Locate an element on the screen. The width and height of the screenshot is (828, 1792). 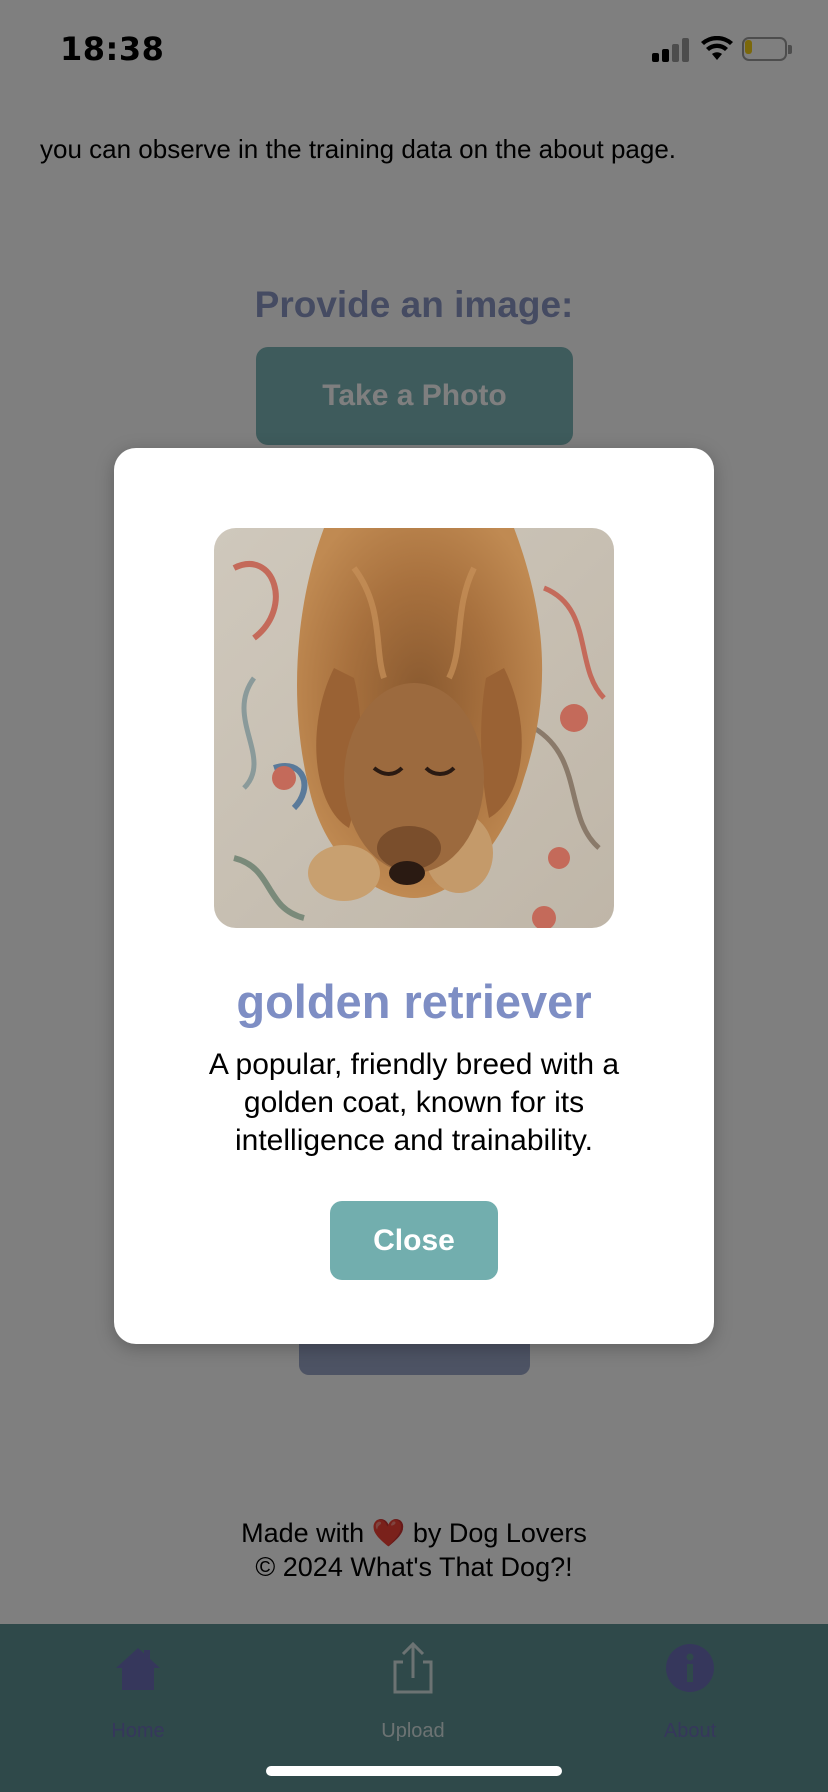
breed-title: golden retriever is located at coordinates (414, 1001).